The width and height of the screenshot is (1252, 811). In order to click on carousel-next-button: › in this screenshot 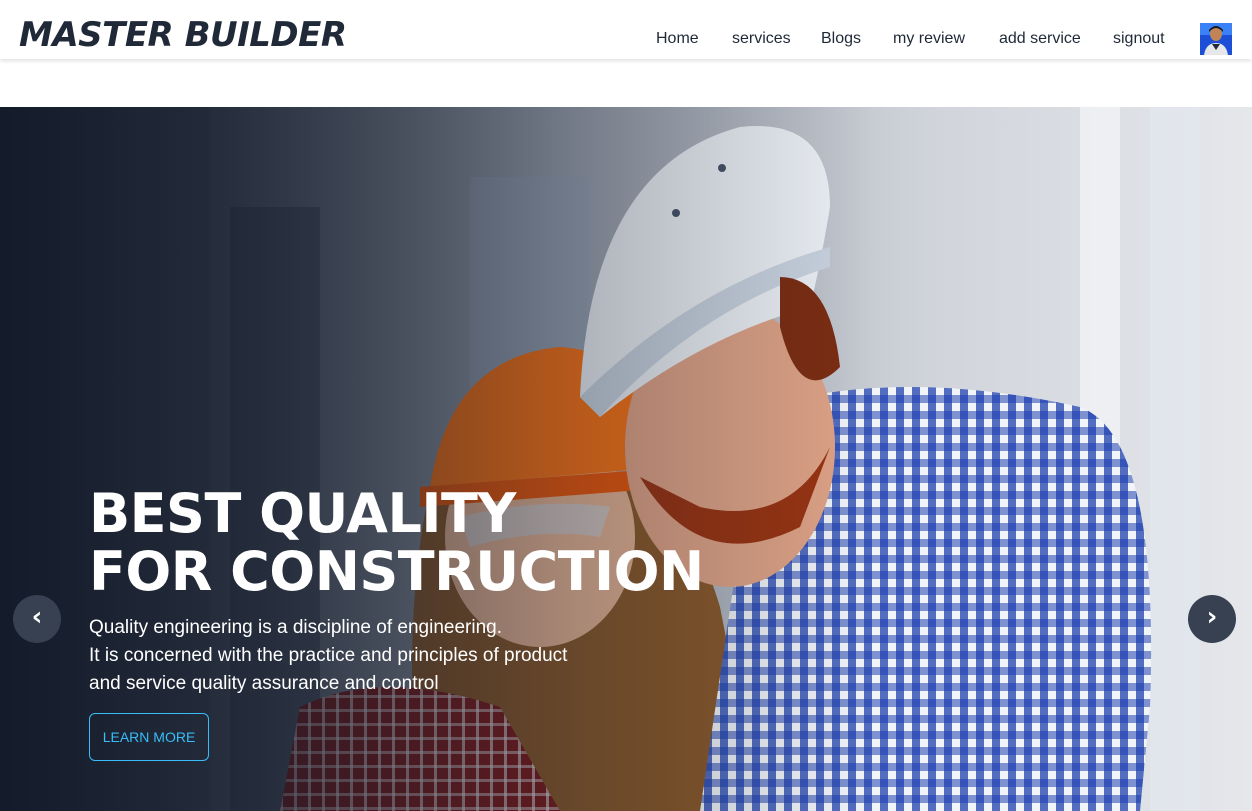, I will do `click(1212, 619)`.